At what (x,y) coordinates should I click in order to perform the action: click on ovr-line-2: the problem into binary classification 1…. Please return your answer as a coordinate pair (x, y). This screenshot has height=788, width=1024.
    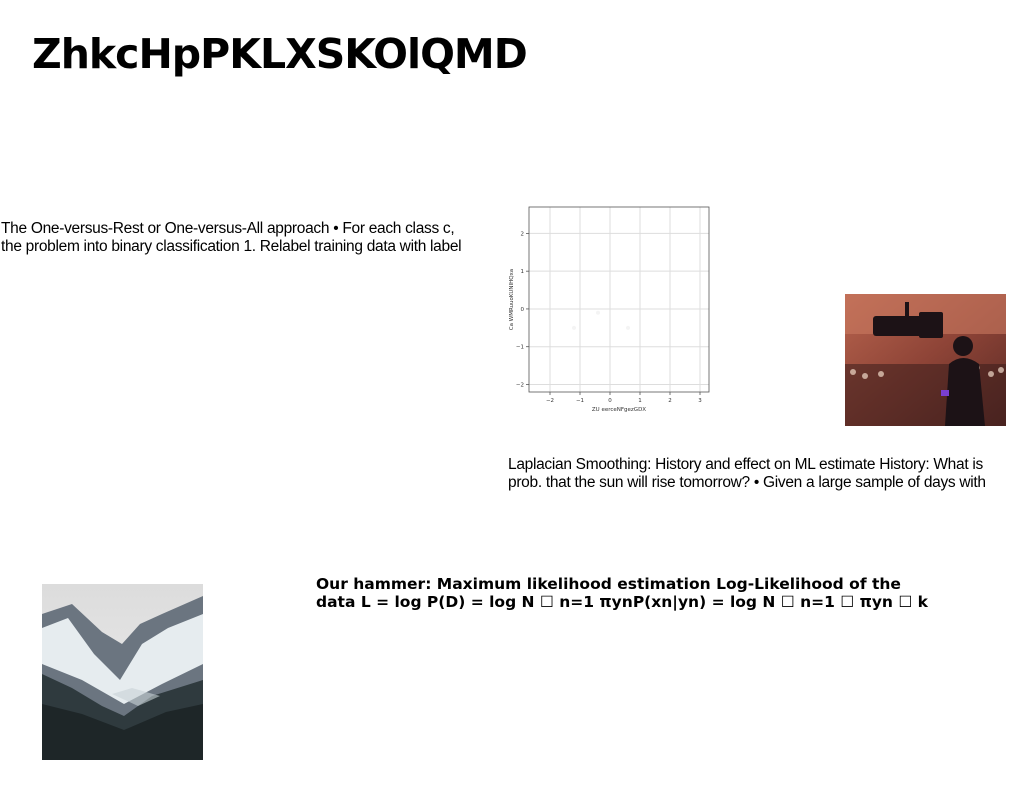
    Looking at the image, I should click on (231, 246).